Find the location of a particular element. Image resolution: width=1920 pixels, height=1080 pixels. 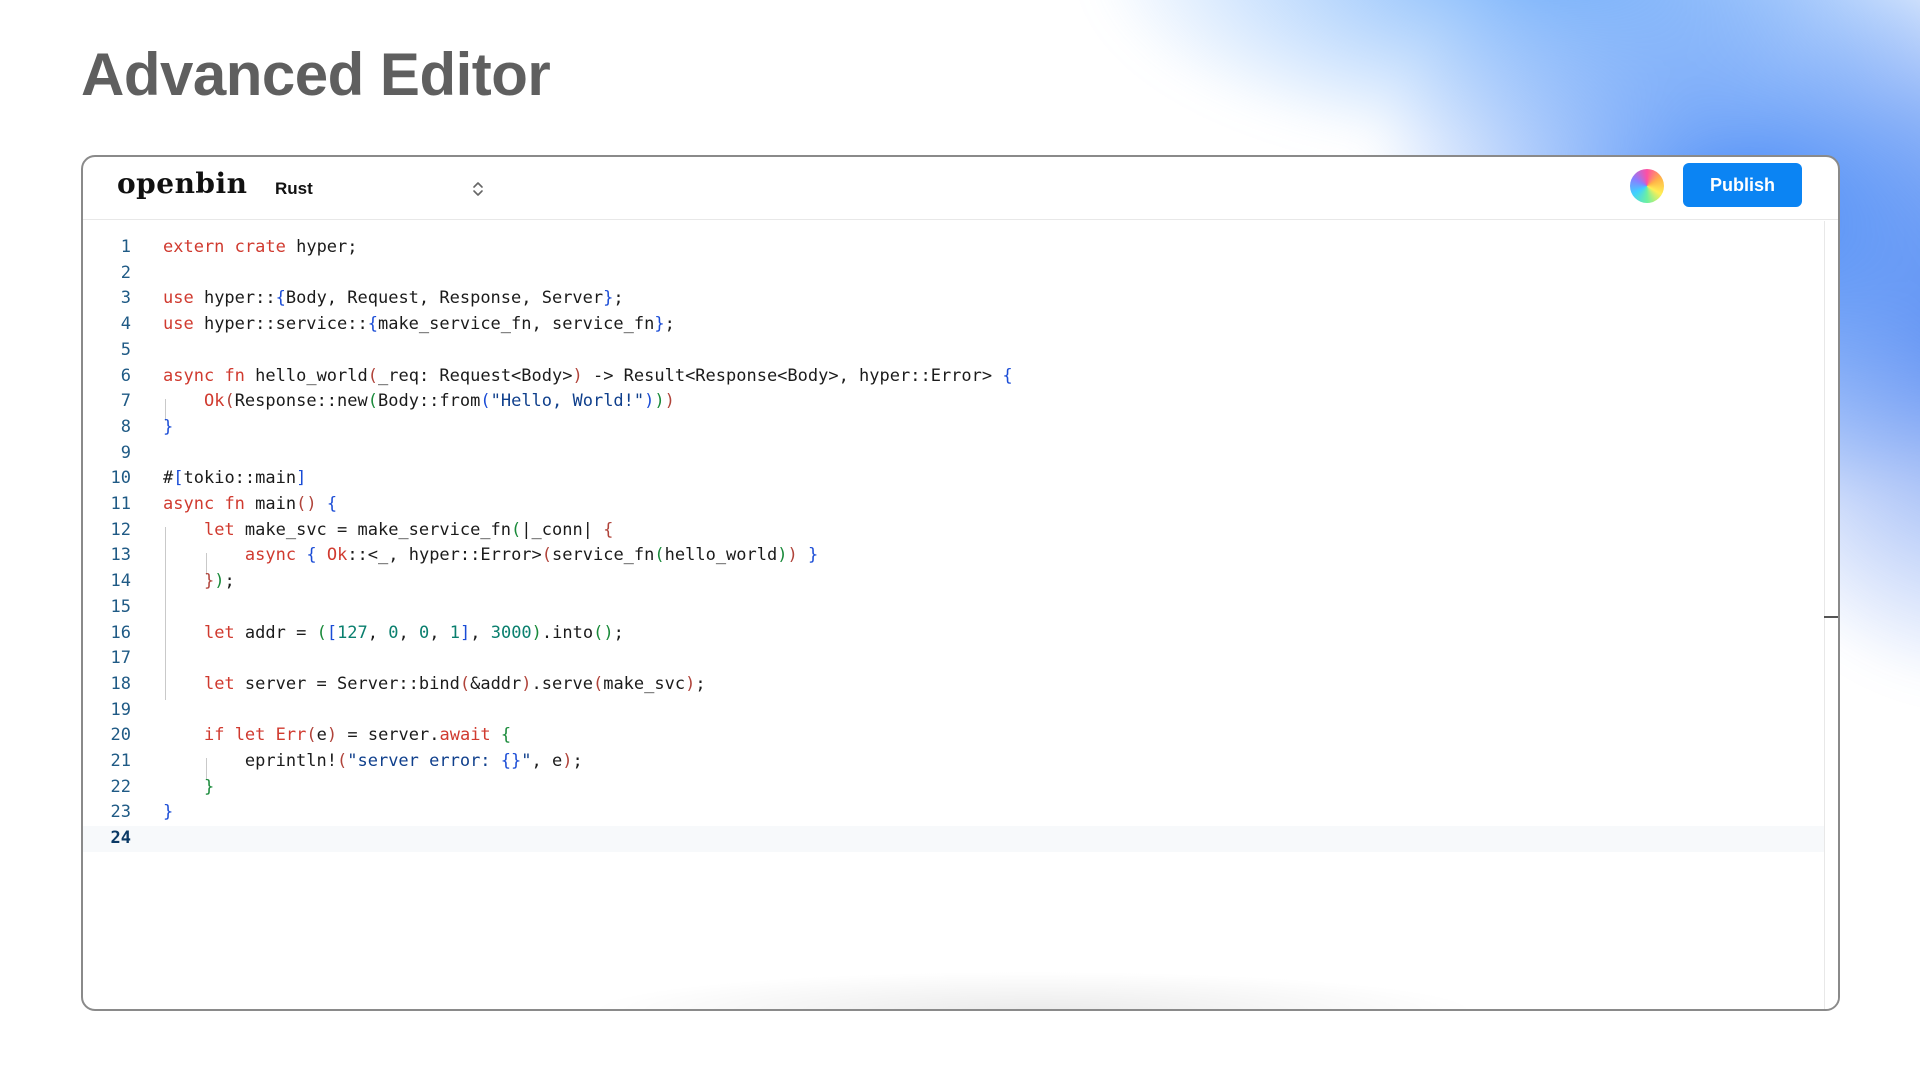

code-token: = server. is located at coordinates (388, 735).